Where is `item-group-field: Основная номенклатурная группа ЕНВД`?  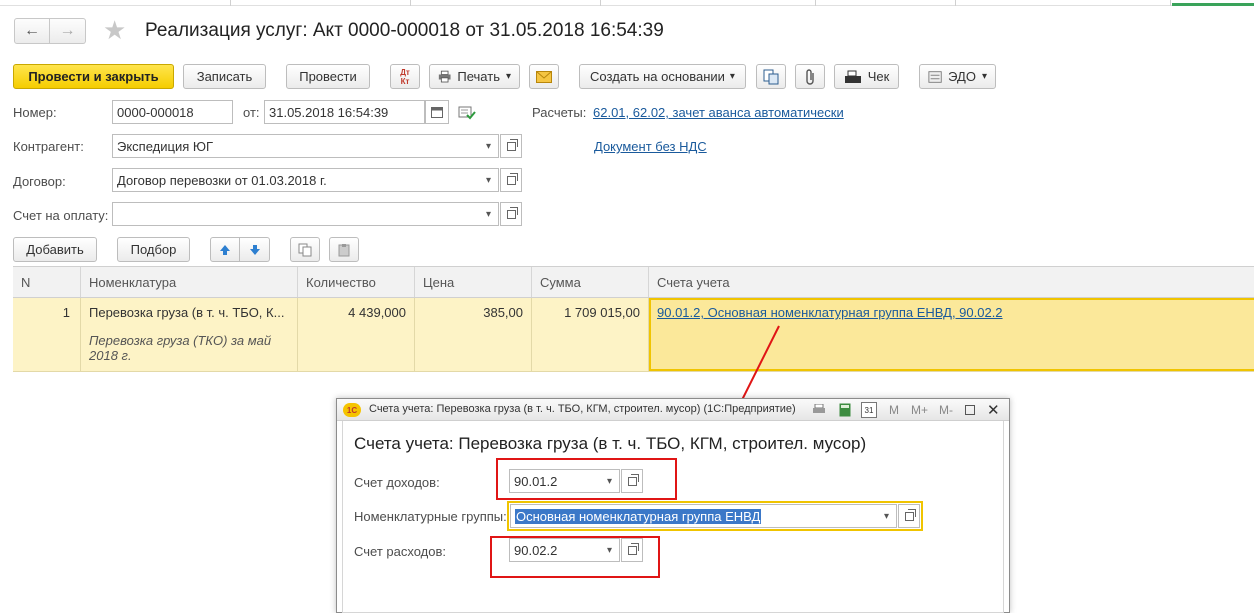
item-group-field: Основная номенклатурная группа ЕНВД is located at coordinates (694, 516).